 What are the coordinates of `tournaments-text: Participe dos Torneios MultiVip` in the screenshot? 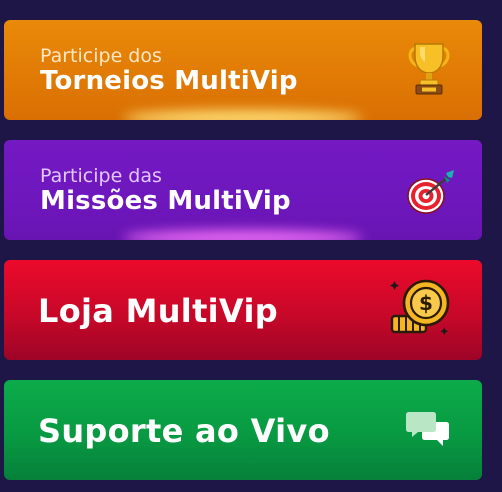 It's located at (169, 71).